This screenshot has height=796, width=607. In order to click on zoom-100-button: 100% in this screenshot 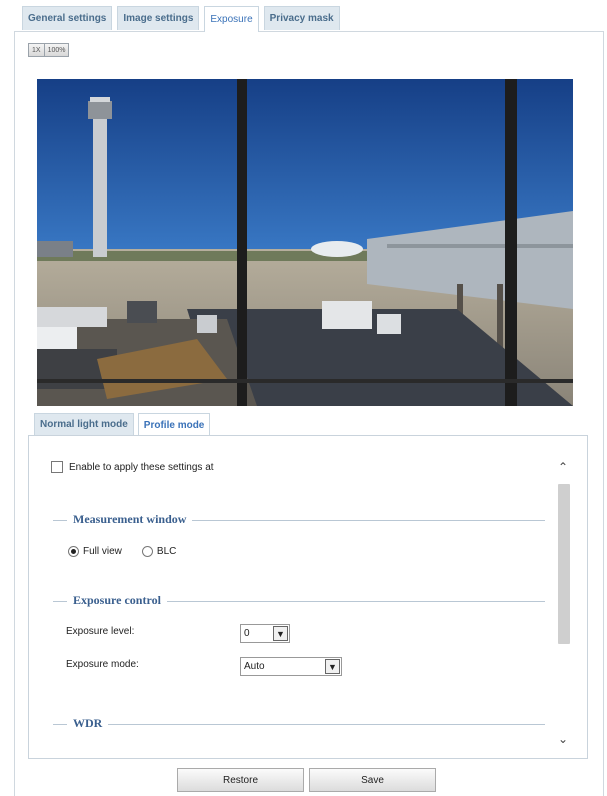, I will do `click(57, 50)`.